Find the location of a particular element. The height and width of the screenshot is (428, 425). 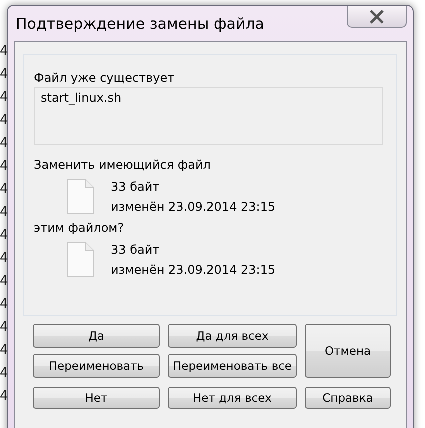

dialog-button: Нет is located at coordinates (96, 398).